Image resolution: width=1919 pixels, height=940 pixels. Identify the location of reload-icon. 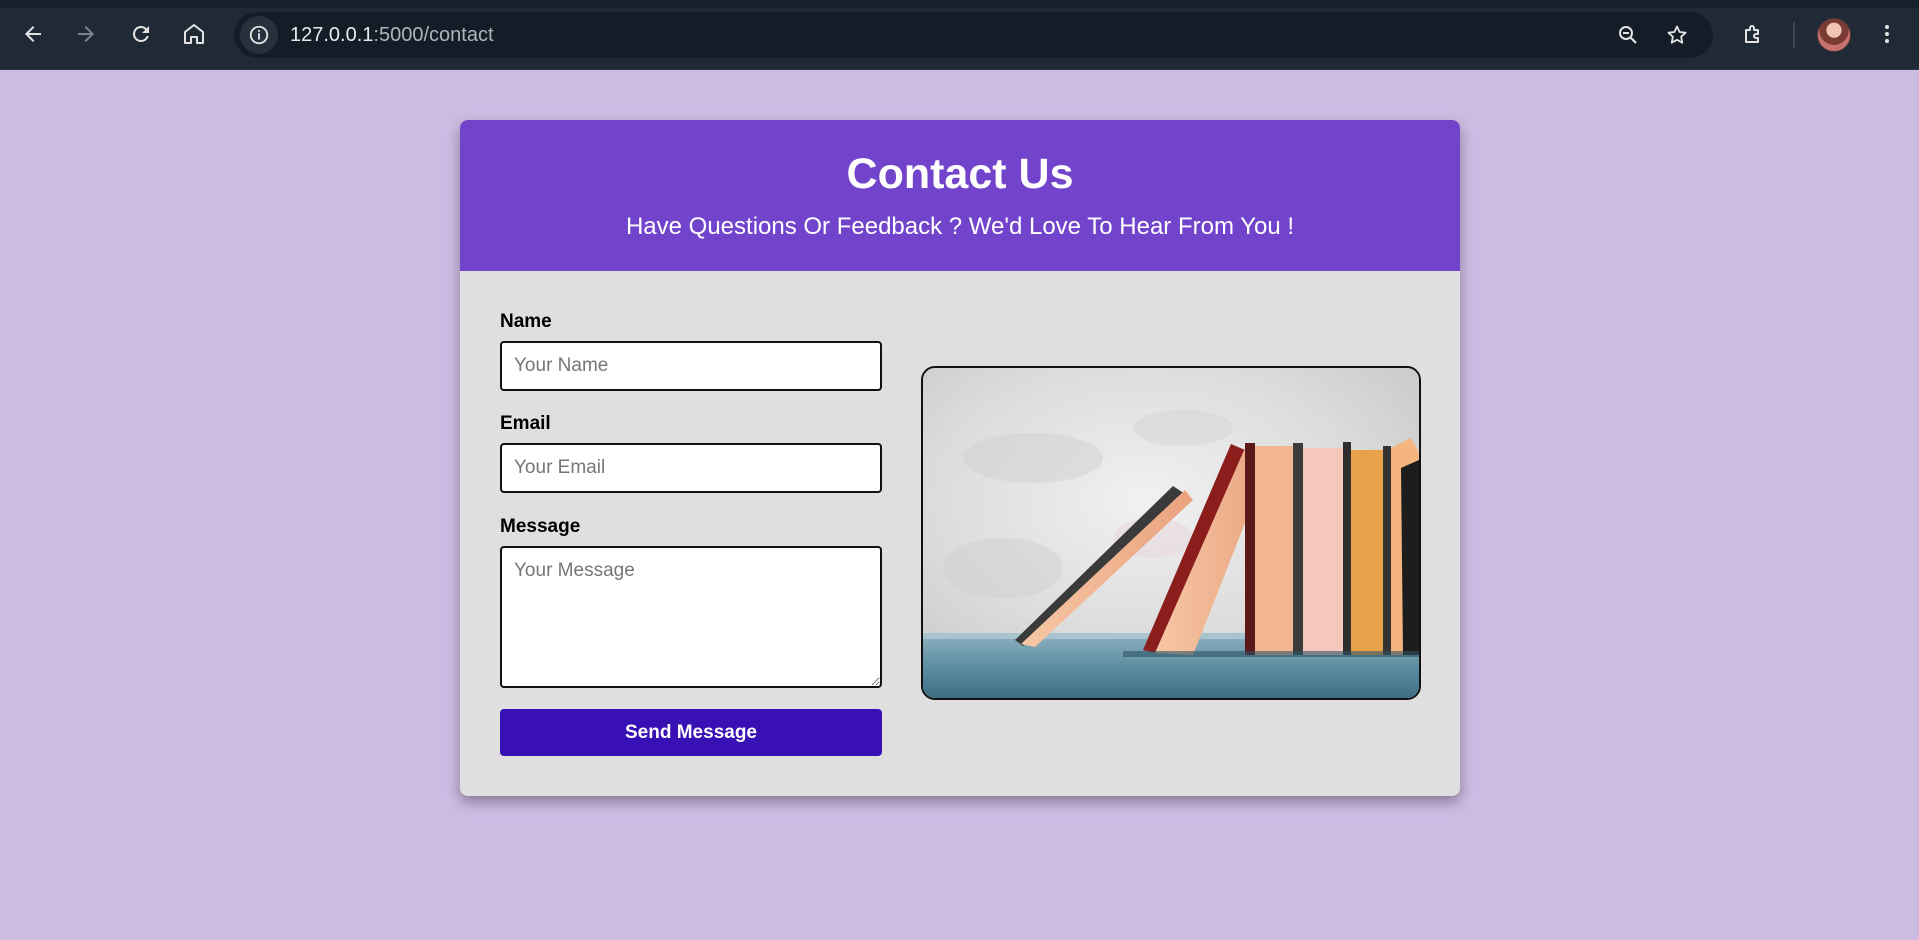
(140, 33).